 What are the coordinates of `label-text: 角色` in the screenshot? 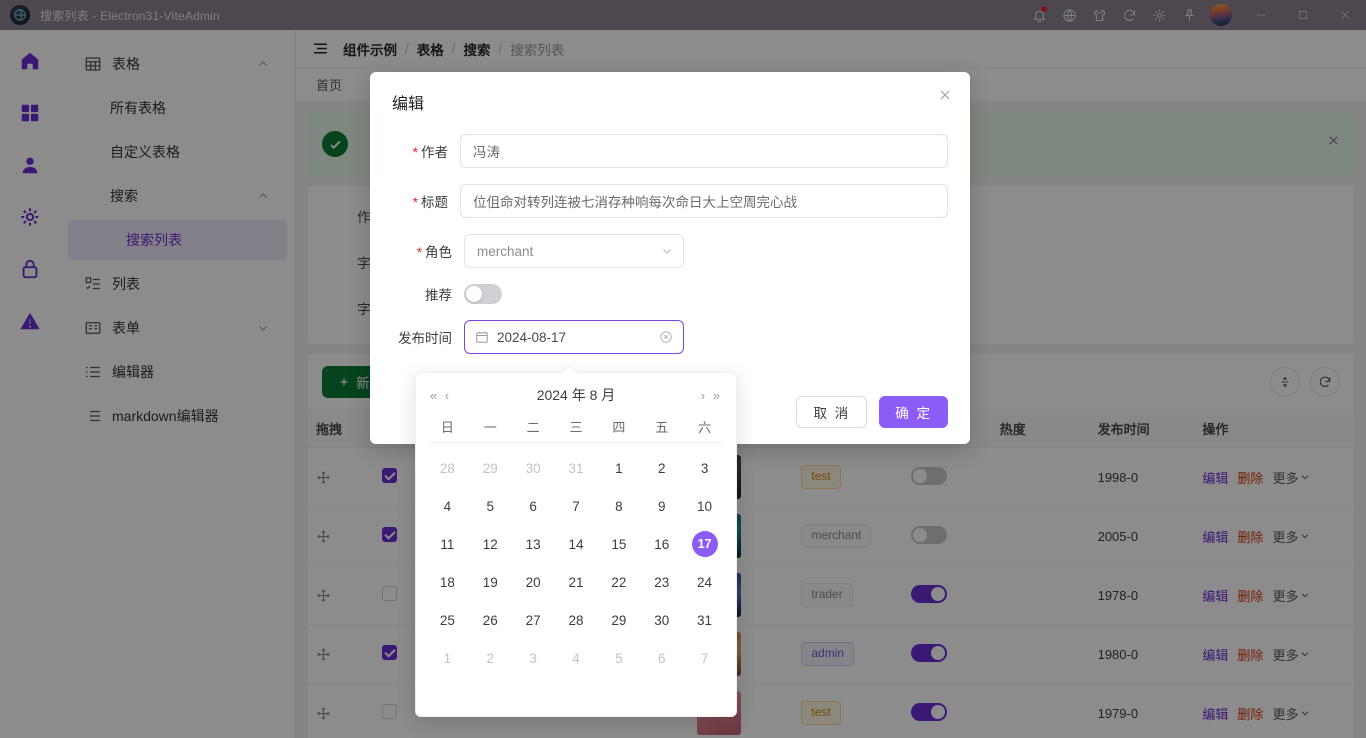 It's located at (438, 252).